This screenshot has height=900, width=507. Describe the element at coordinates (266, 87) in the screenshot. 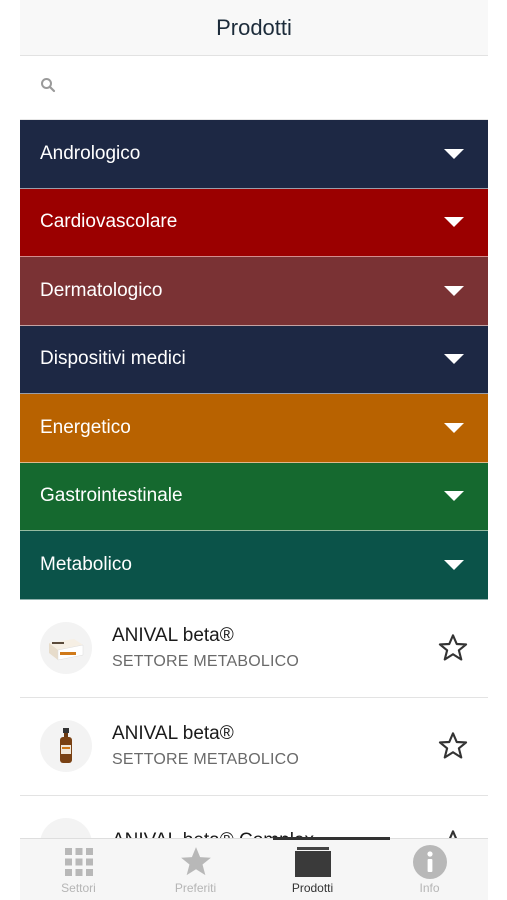

I see `search-input` at that location.